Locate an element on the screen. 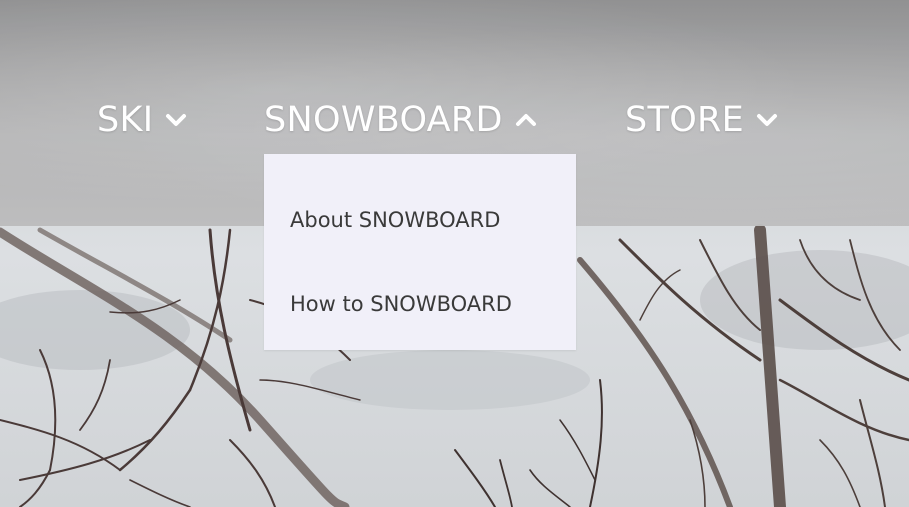  nav-item-store: STORE is located at coordinates (701, 120).